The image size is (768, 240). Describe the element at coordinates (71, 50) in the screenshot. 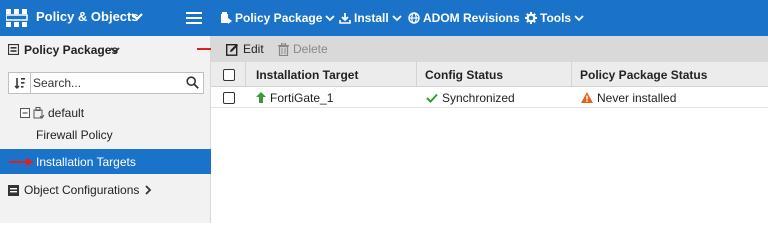

I see `policy-packages-label: Policy Packages` at that location.